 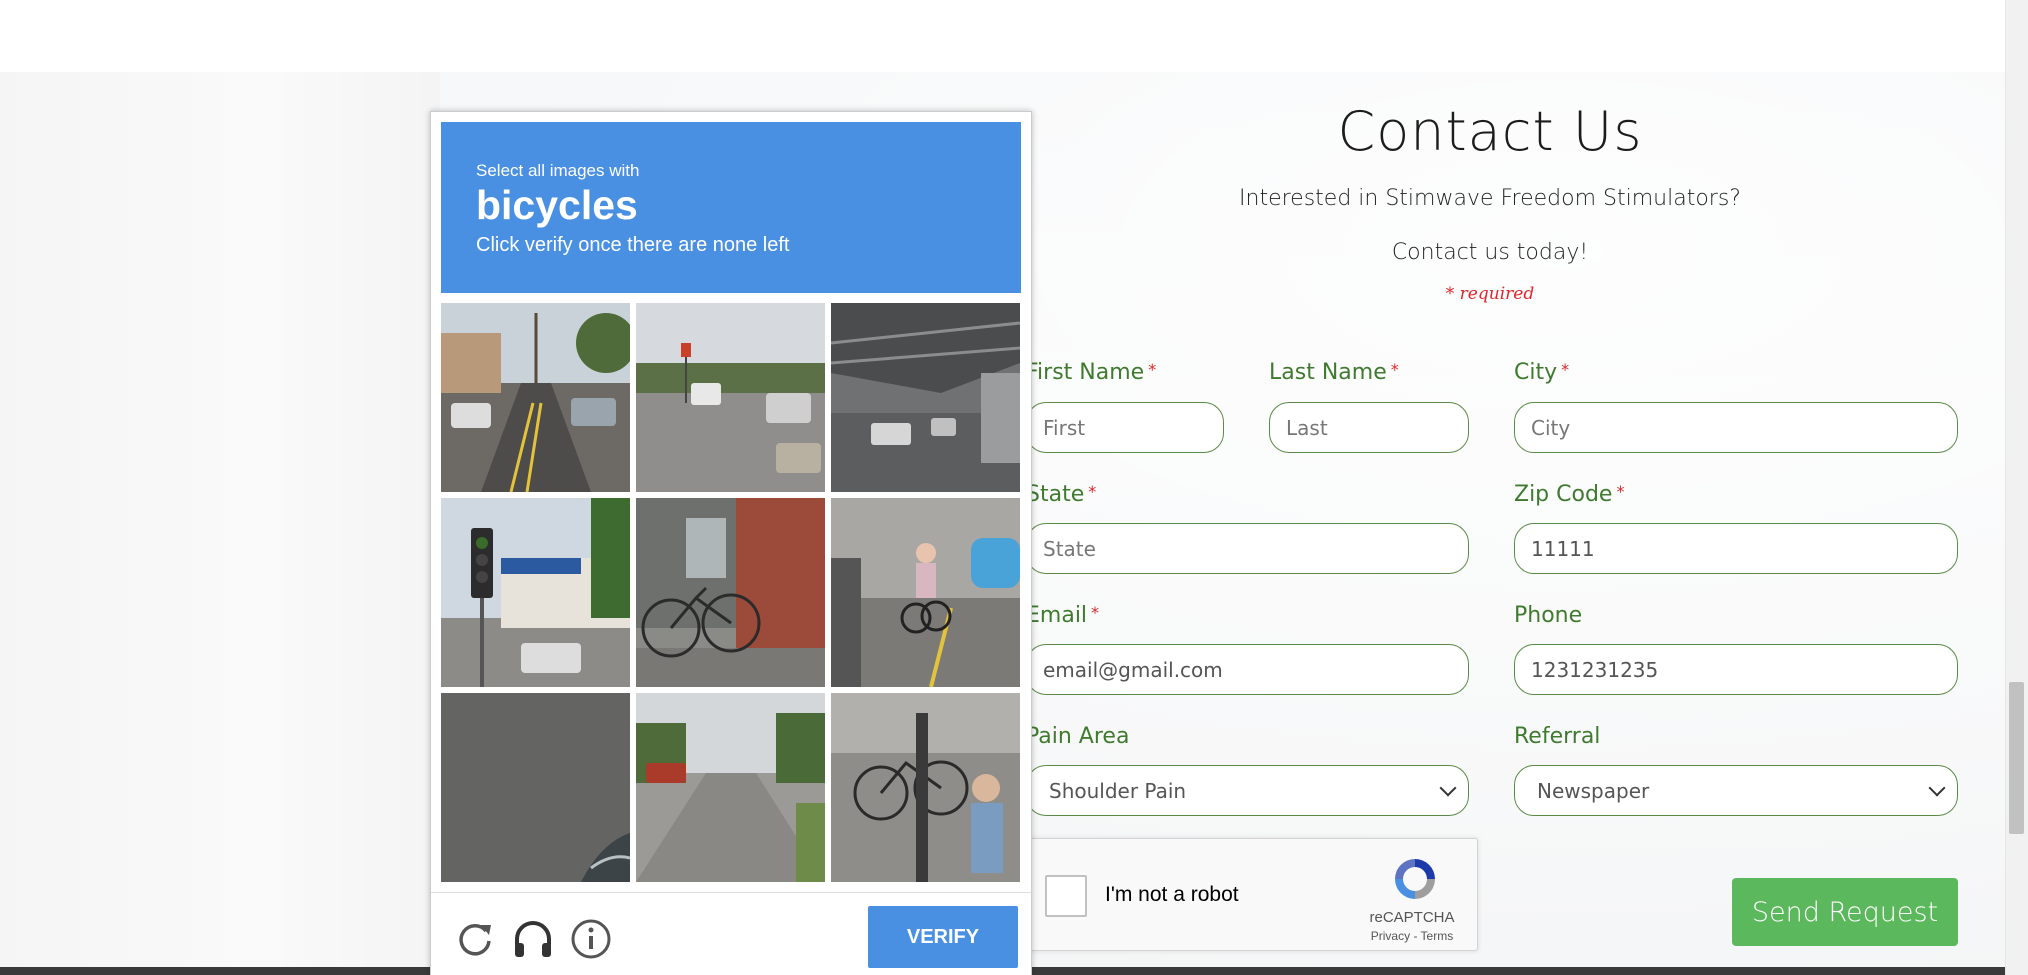 I want to click on contact-cta: Contact us today!, so click(x=1490, y=252).